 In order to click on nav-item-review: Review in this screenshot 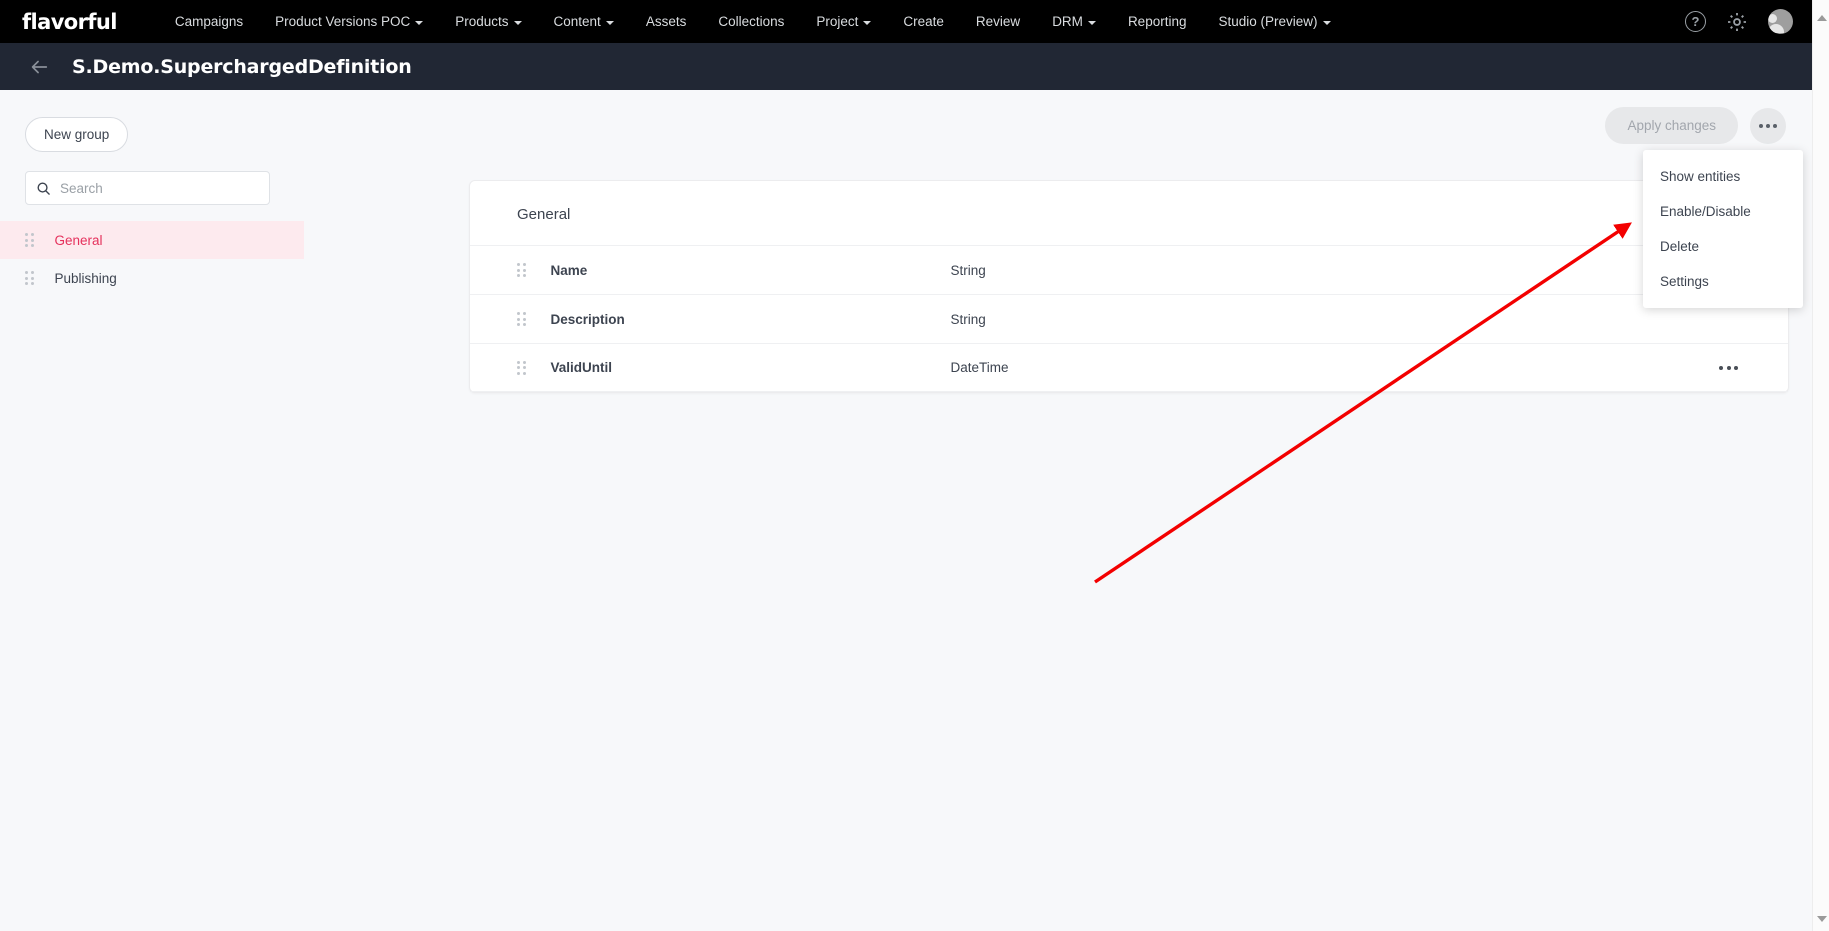, I will do `click(998, 21)`.